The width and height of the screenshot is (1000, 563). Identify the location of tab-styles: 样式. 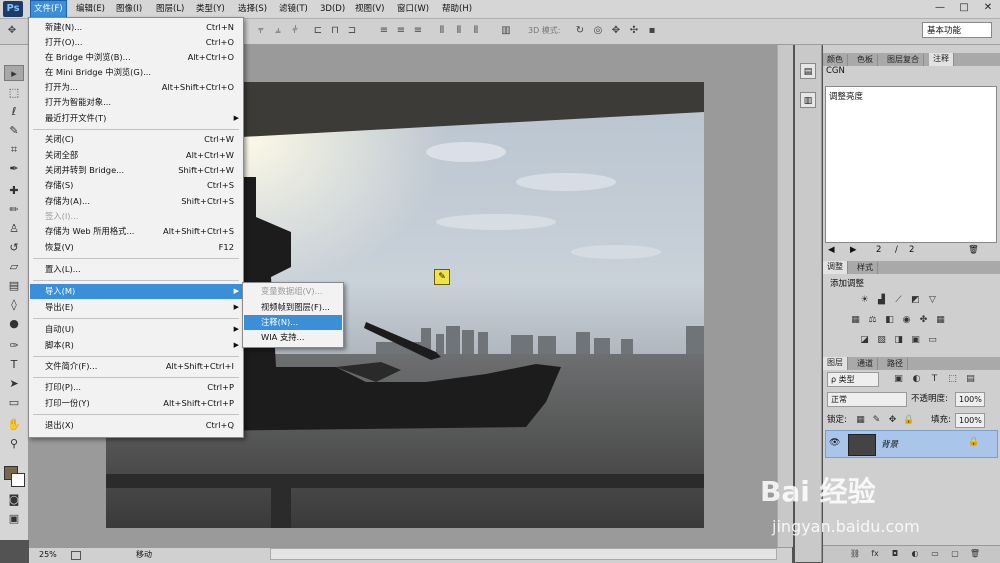
(865, 268).